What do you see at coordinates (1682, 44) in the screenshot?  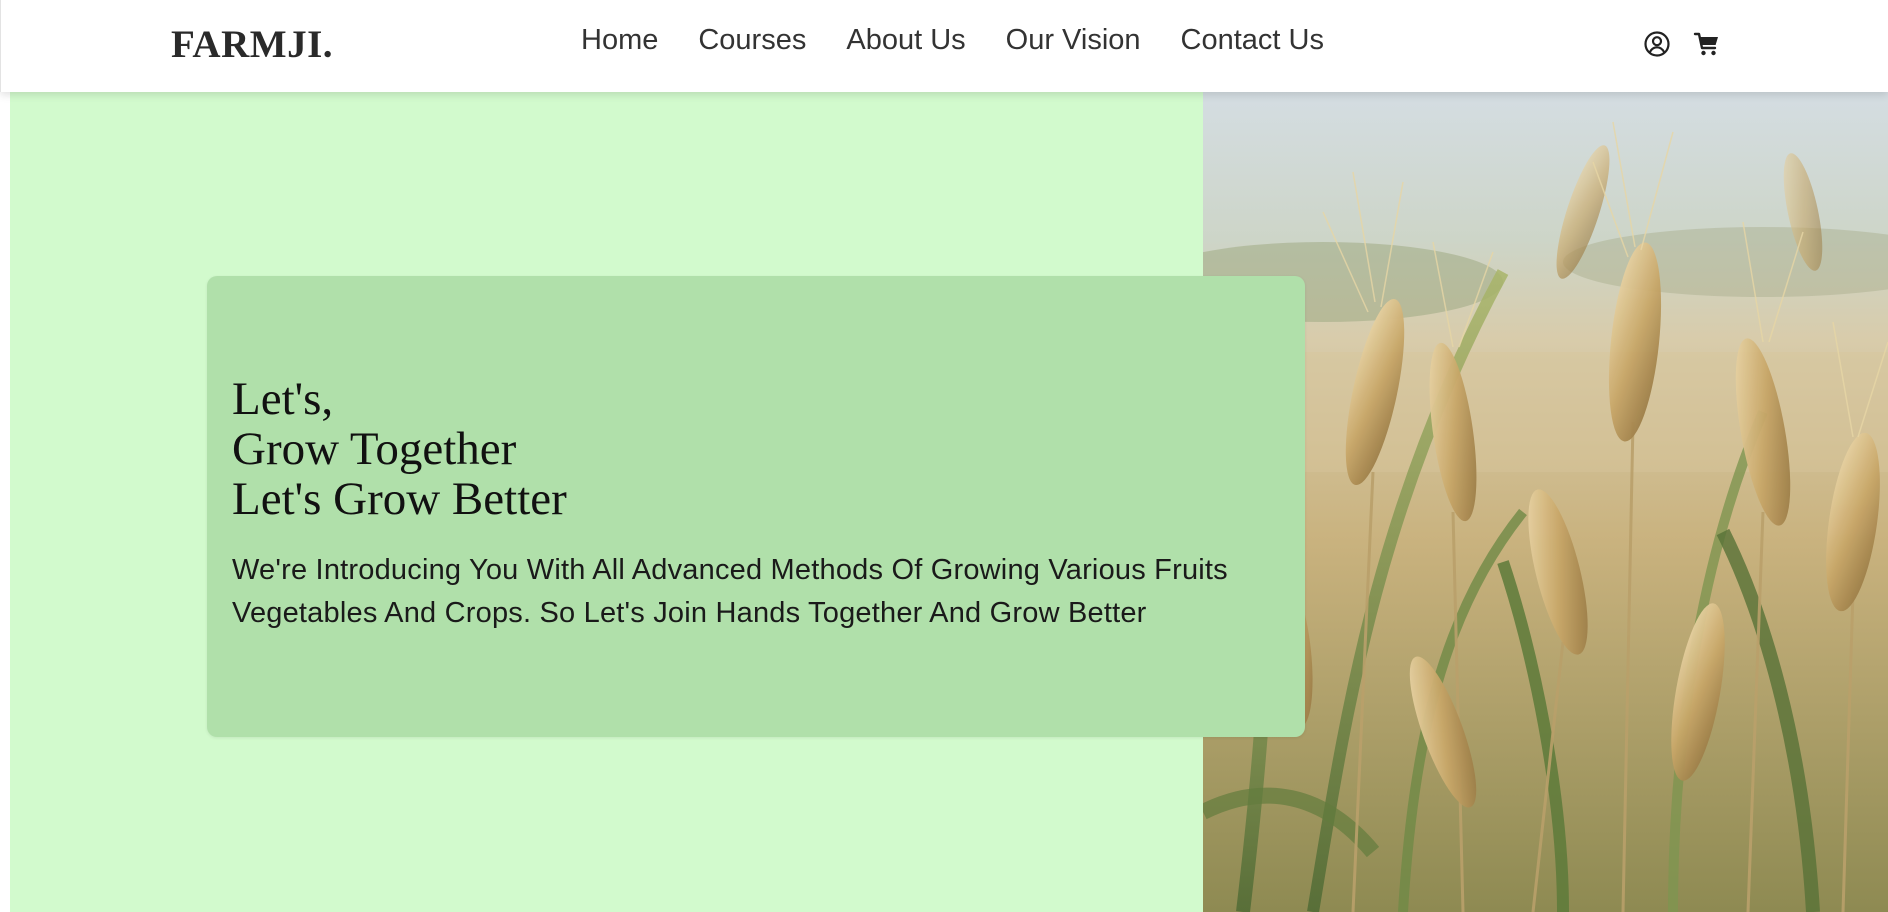 I see `nav-icons` at bounding box center [1682, 44].